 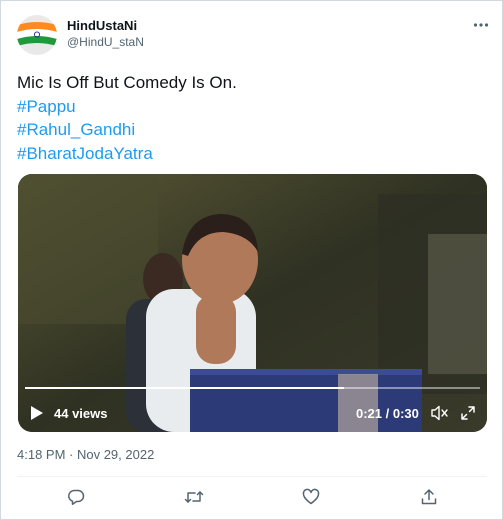 What do you see at coordinates (127, 82) in the screenshot?
I see `tweet-text-line: Mic Is Off But Comedy Is On.` at bounding box center [127, 82].